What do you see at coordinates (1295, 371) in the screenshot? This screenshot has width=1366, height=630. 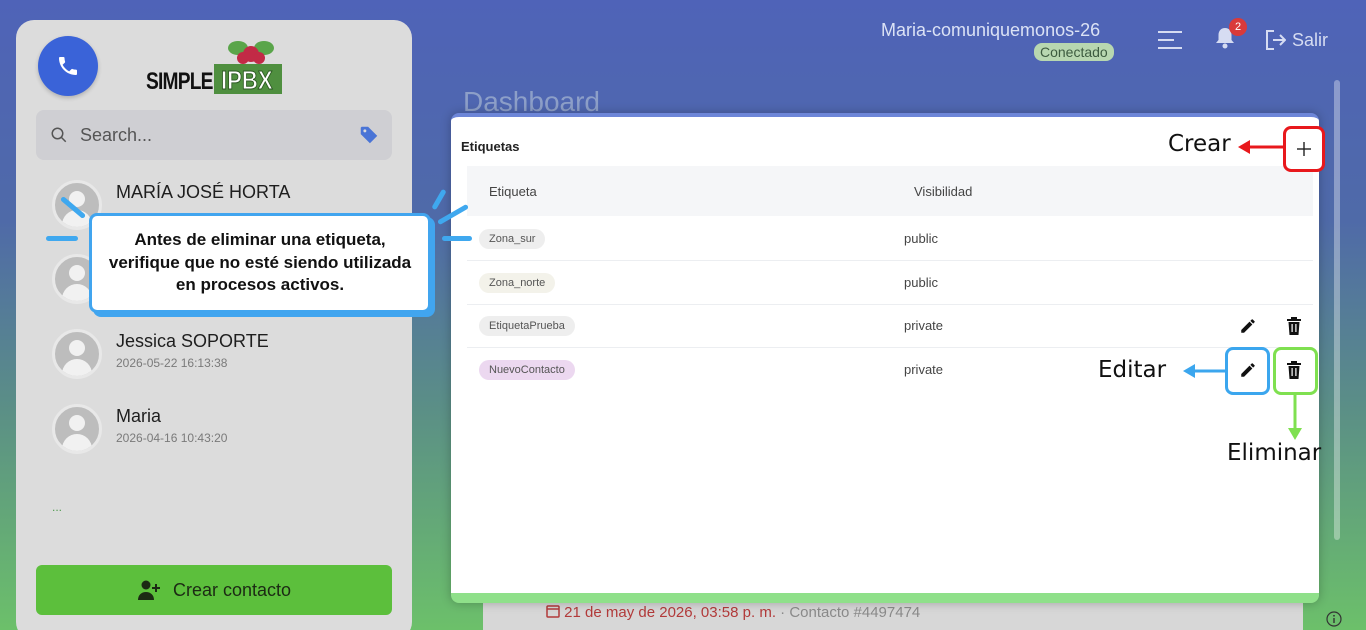 I see `delete-highlight-box` at bounding box center [1295, 371].